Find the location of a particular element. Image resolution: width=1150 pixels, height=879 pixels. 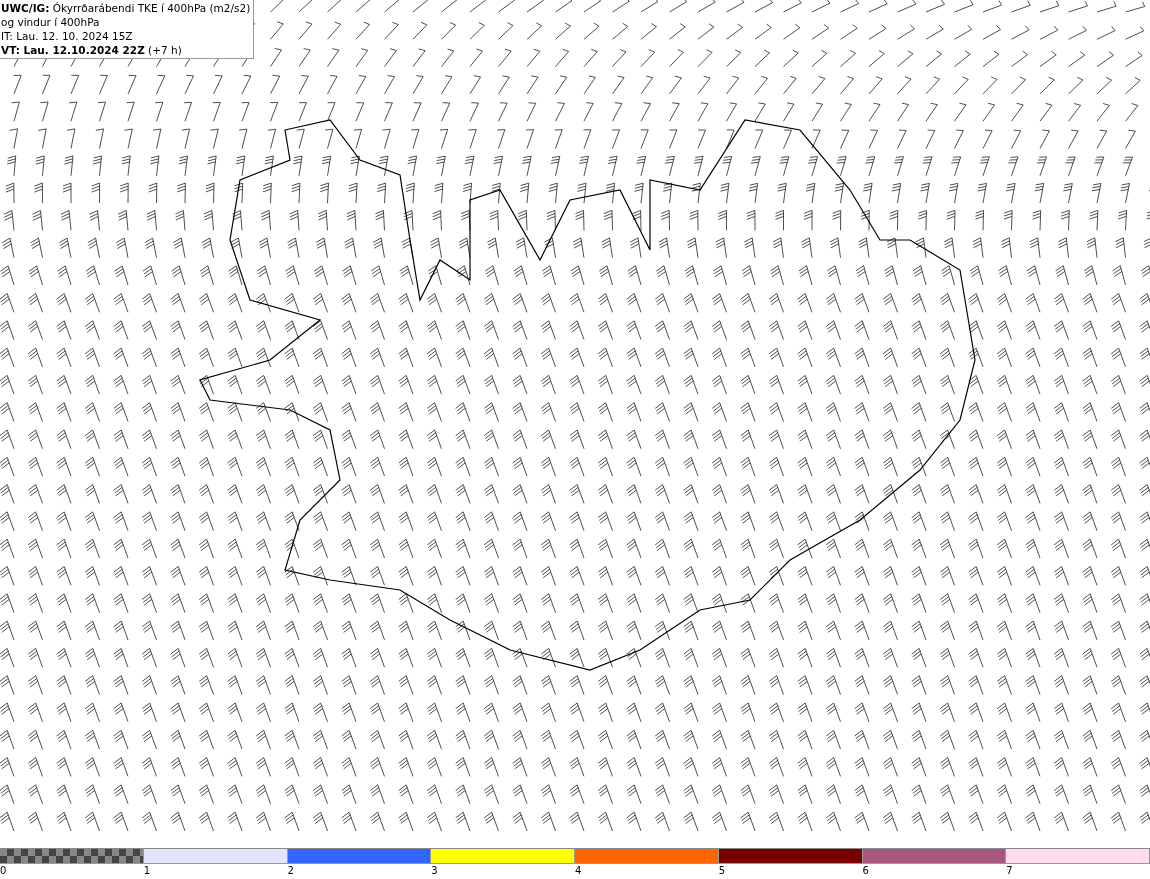

legend-tick-label: 5 is located at coordinates (722, 871).